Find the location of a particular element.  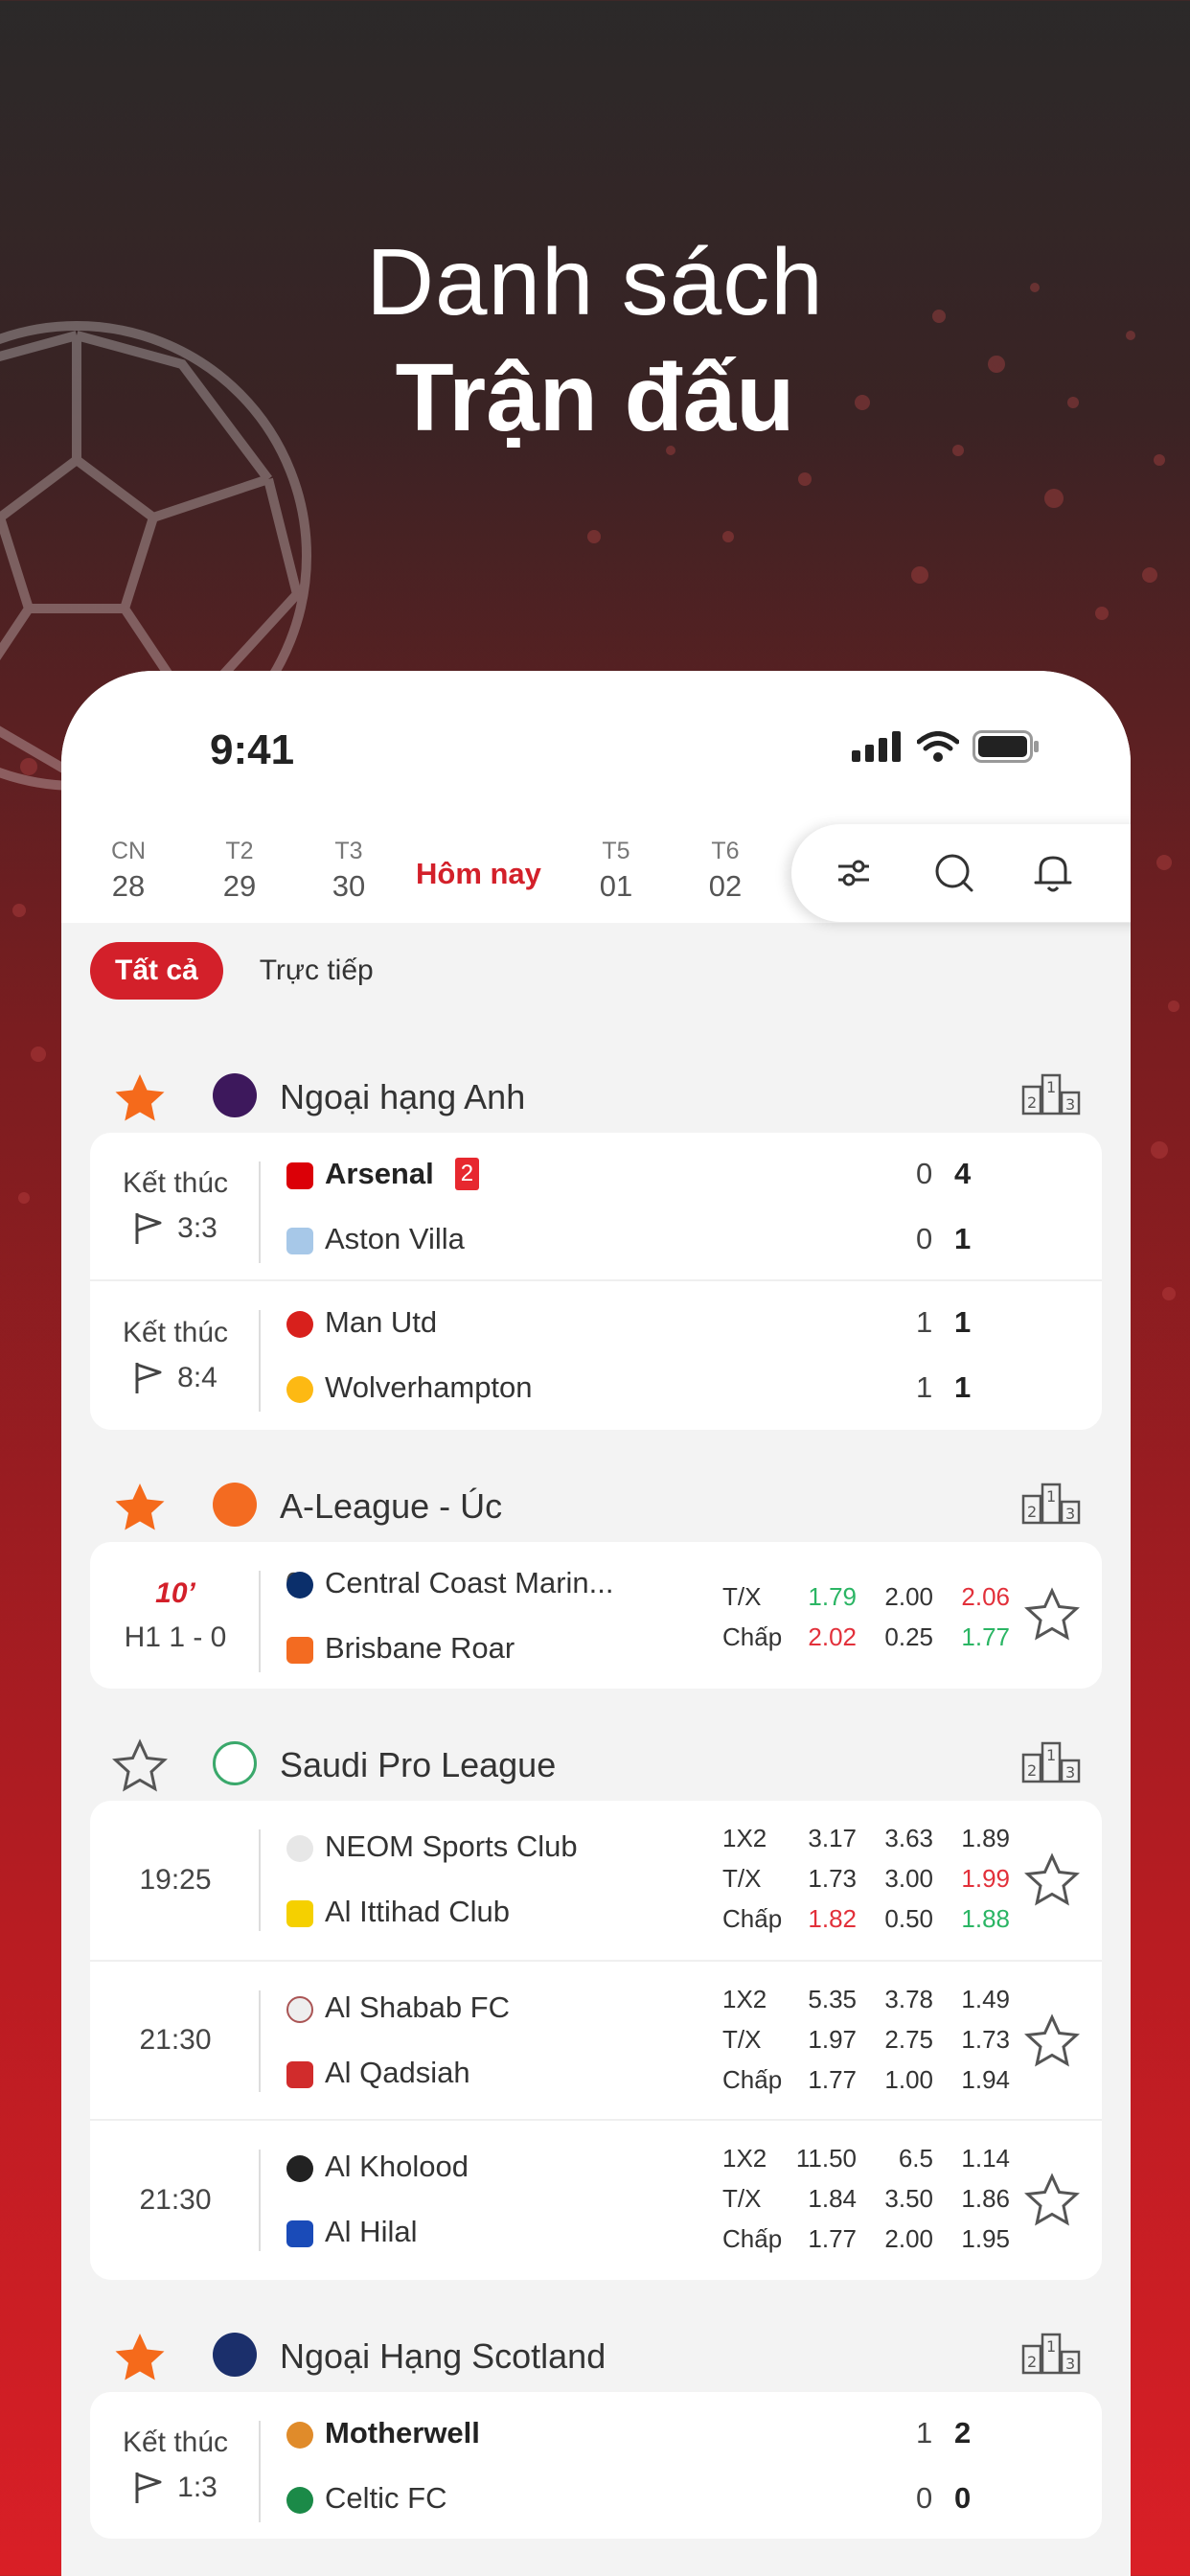

odds-value: 3.17 is located at coordinates (833, 1838).